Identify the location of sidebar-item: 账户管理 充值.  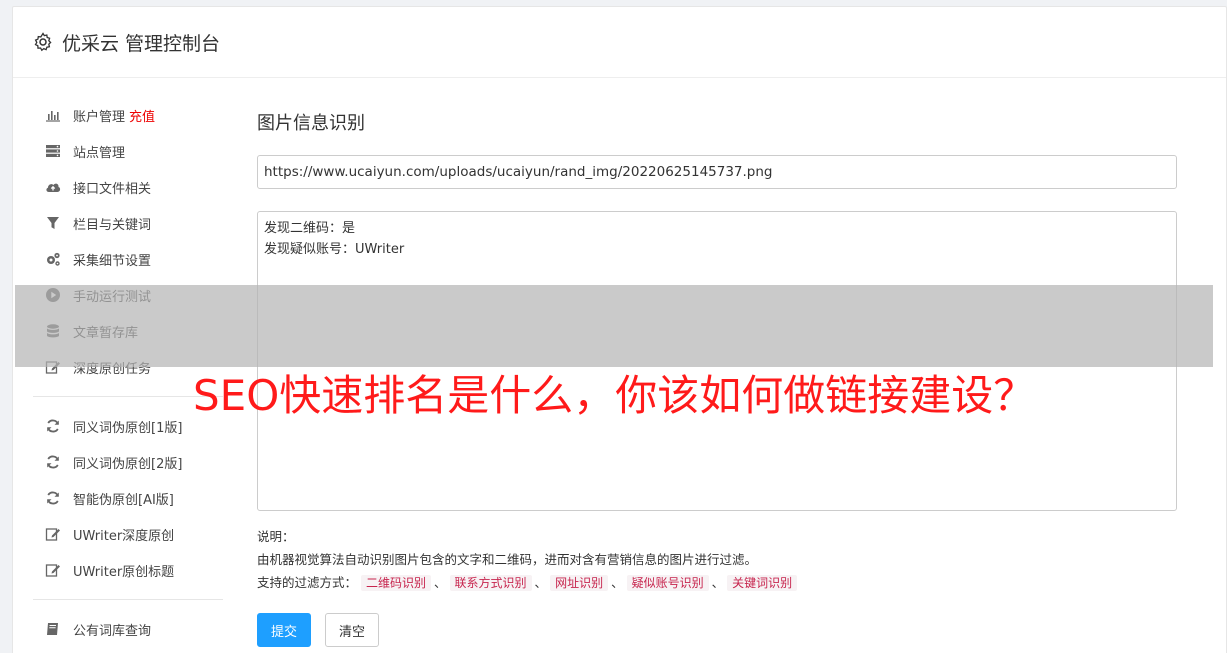
(128, 115).